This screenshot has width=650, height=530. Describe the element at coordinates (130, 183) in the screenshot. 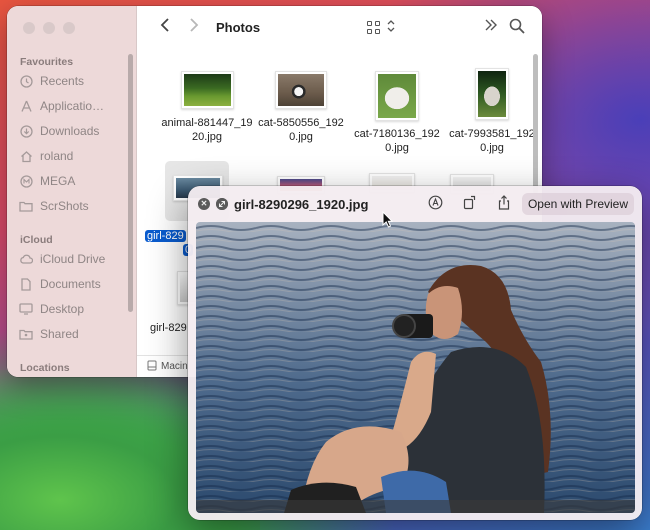

I see `sidebar-scrollbar` at that location.